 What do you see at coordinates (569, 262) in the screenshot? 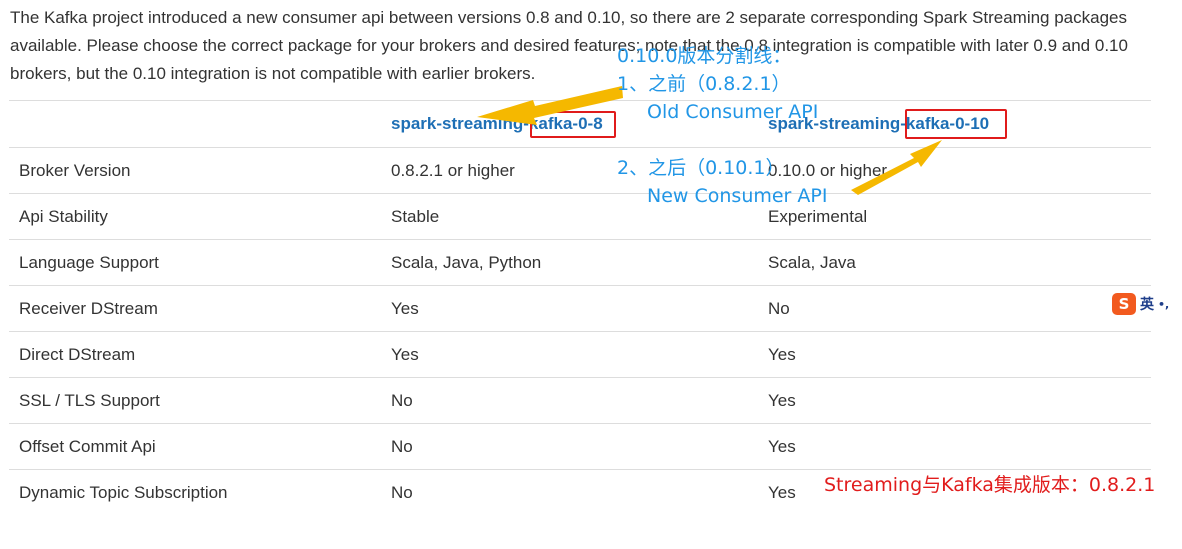
I see `cell-kafka-0-8: Scala, Java, Python` at bounding box center [569, 262].